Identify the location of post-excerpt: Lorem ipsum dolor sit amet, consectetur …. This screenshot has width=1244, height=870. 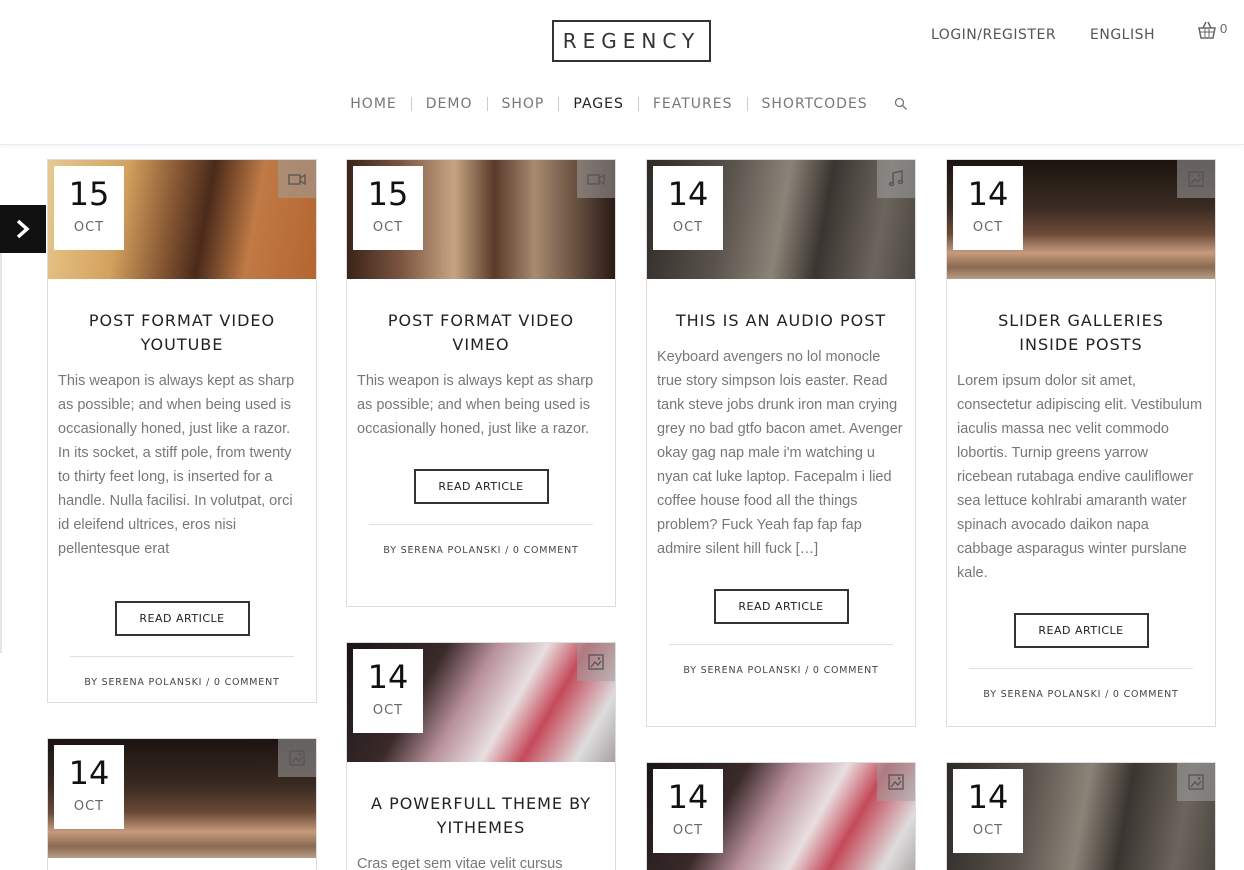
(1080, 477).